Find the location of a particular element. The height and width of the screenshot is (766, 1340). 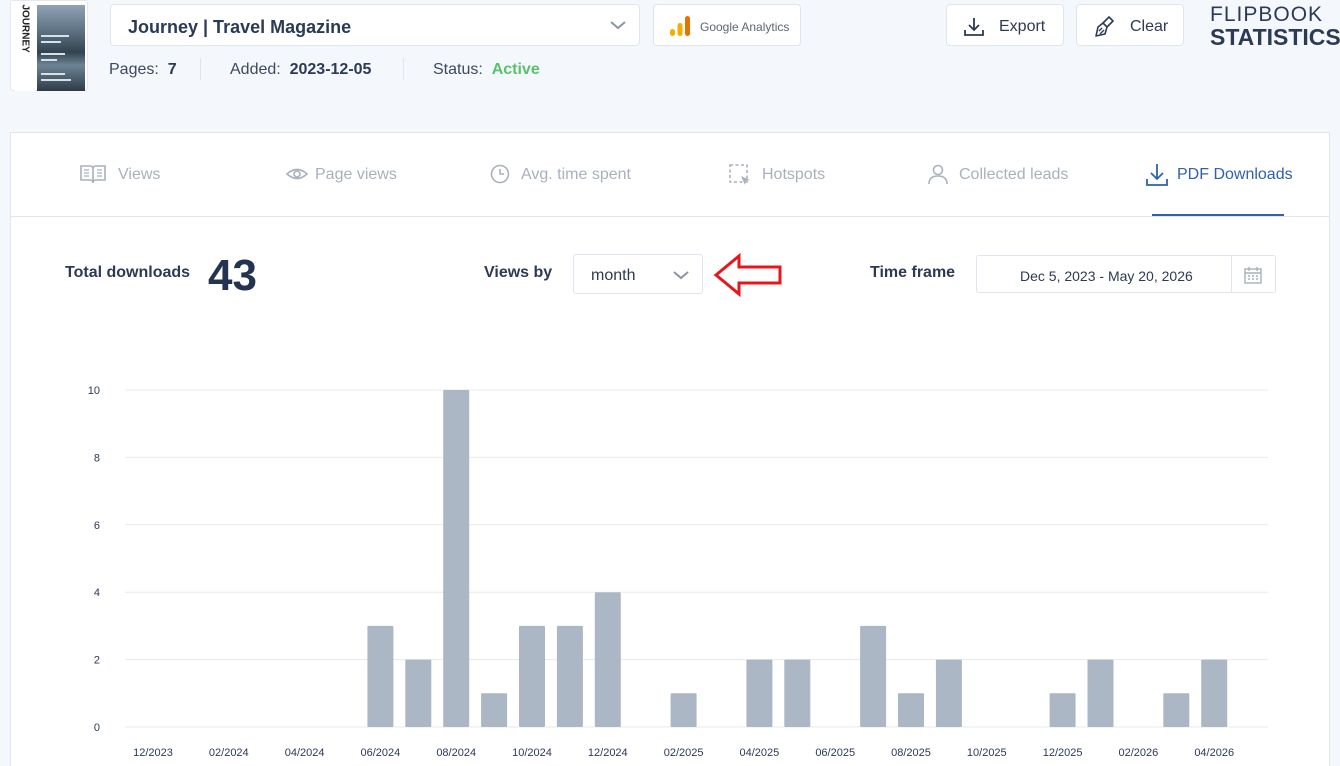

tab-page-views-label: Page views is located at coordinates (356, 174).